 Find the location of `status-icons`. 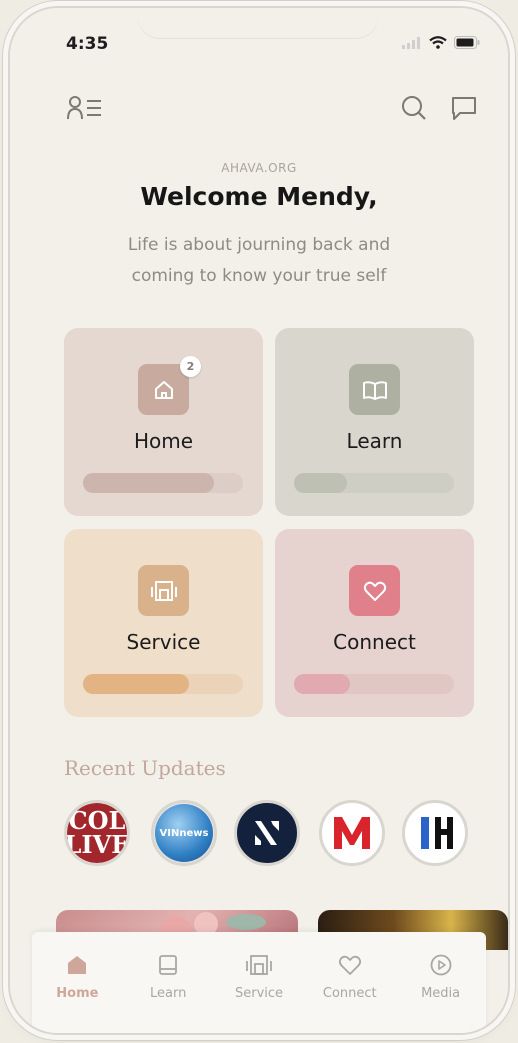

status-icons is located at coordinates (441, 42).